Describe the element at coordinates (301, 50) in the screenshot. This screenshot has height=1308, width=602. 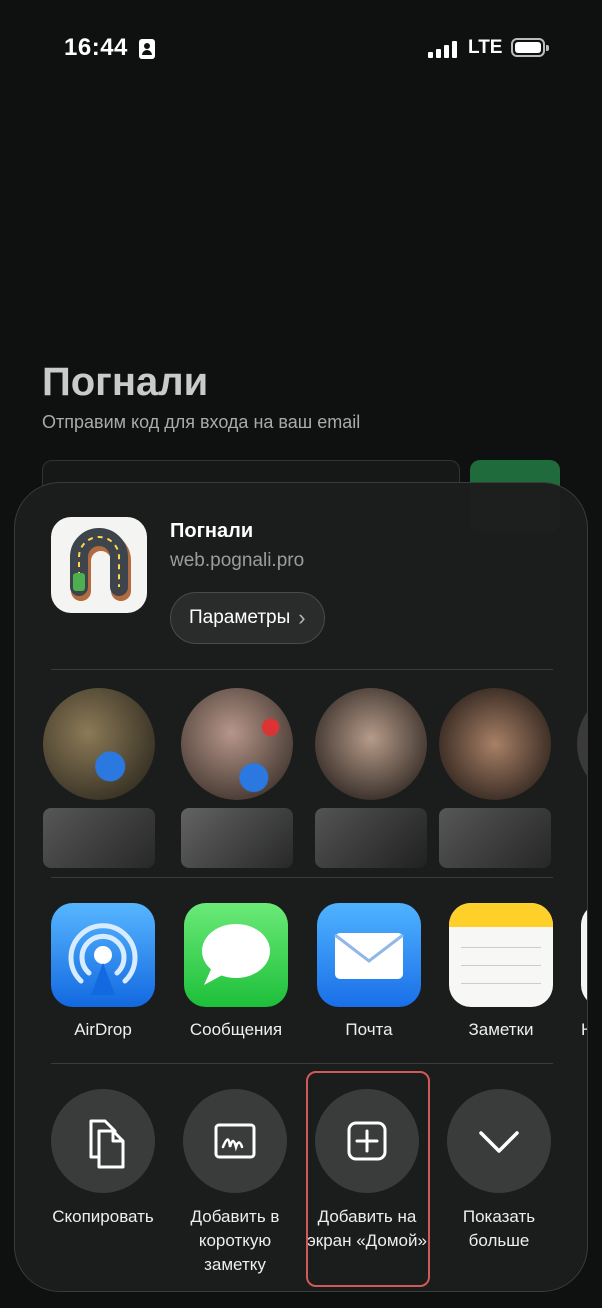
I see `status-bar: 16:44 LTE` at that location.